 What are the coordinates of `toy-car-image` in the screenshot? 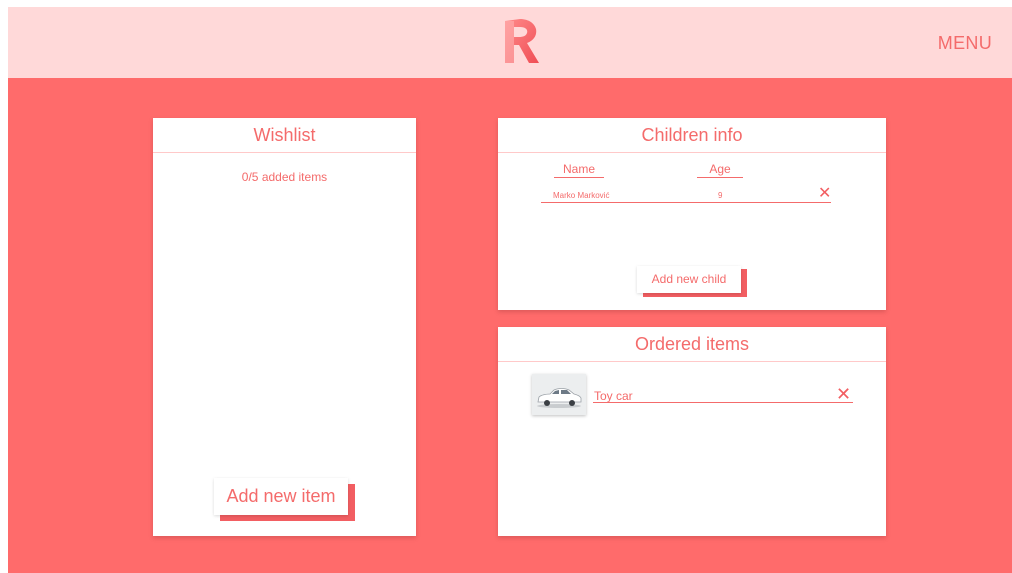 It's located at (559, 394).